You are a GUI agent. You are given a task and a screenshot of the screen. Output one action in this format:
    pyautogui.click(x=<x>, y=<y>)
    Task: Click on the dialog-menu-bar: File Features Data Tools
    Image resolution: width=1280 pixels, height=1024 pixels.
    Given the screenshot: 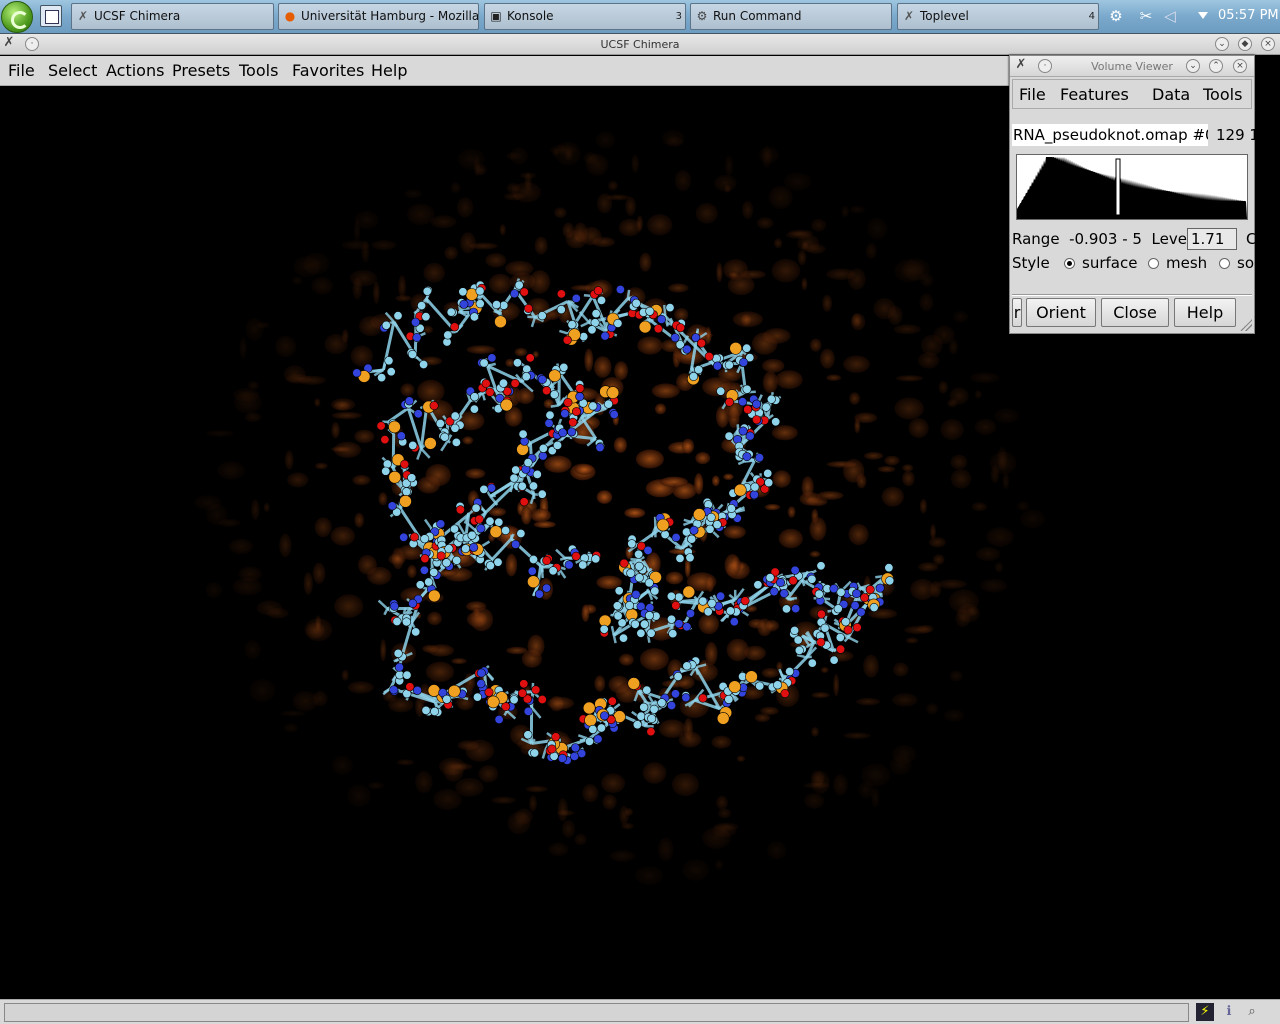 What is the action you would take?
    pyautogui.click(x=1132, y=94)
    